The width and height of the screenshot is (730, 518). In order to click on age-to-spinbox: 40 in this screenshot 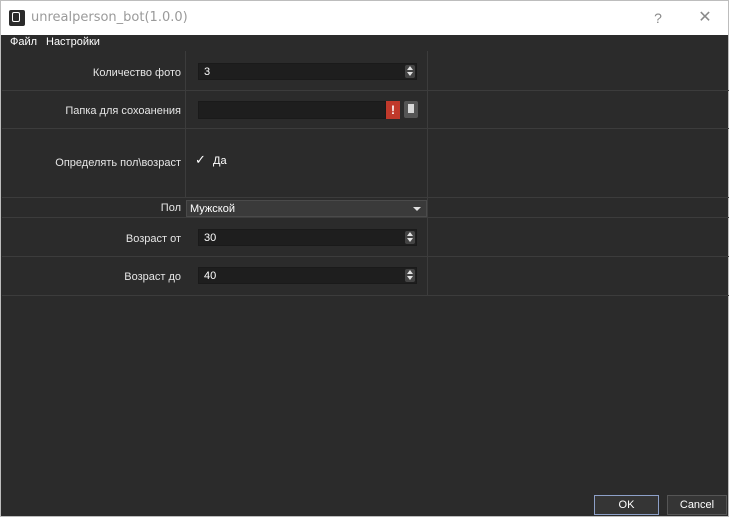, I will do `click(307, 275)`.